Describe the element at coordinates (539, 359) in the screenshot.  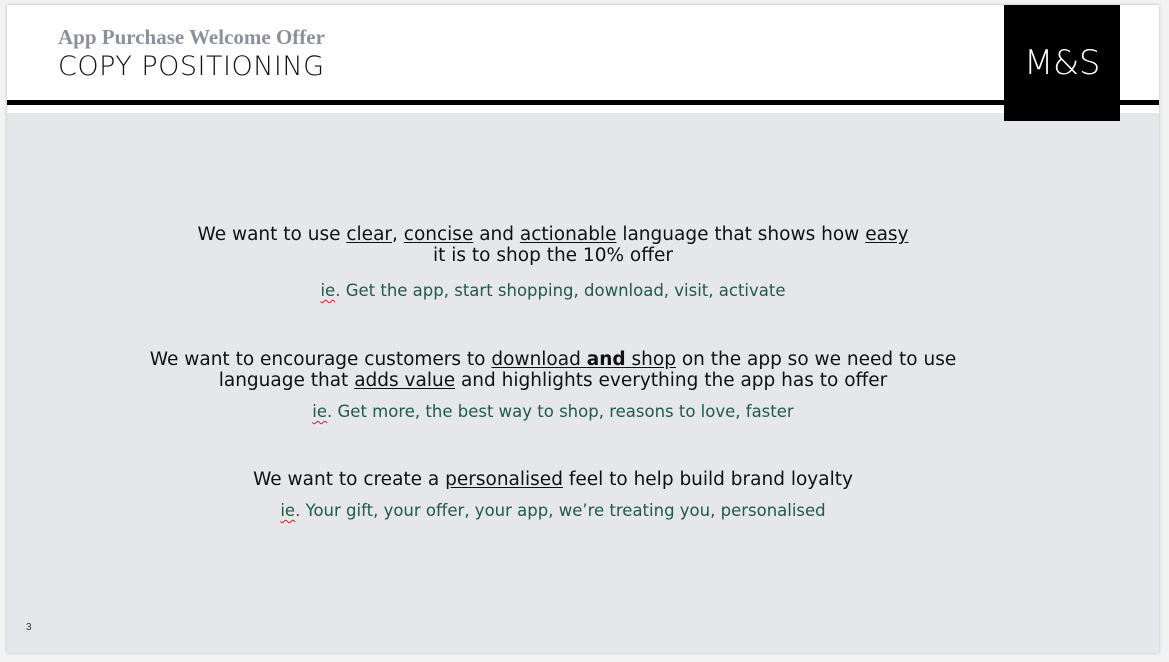
I see `text-run: download` at that location.